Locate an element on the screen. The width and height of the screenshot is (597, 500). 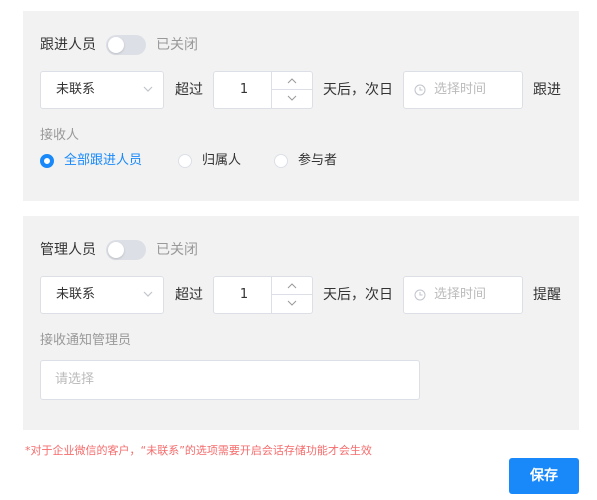
manager-label: 管理人员 is located at coordinates (68, 250).